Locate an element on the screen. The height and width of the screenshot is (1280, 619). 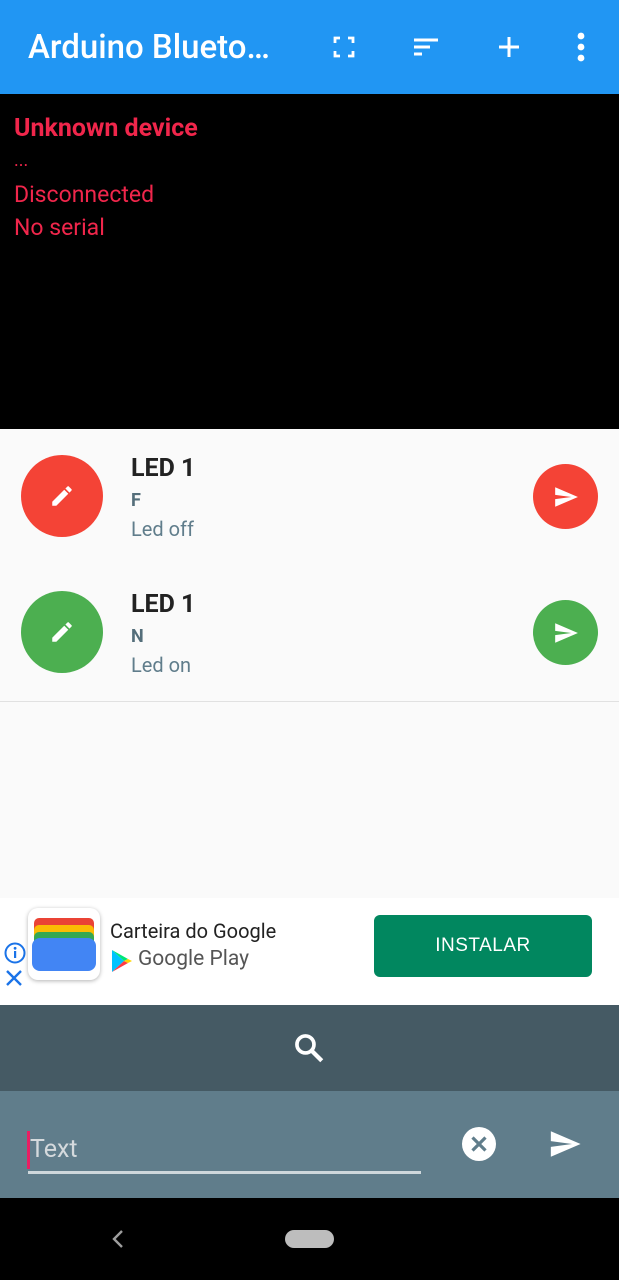
search-icon is located at coordinates (309, 1050).